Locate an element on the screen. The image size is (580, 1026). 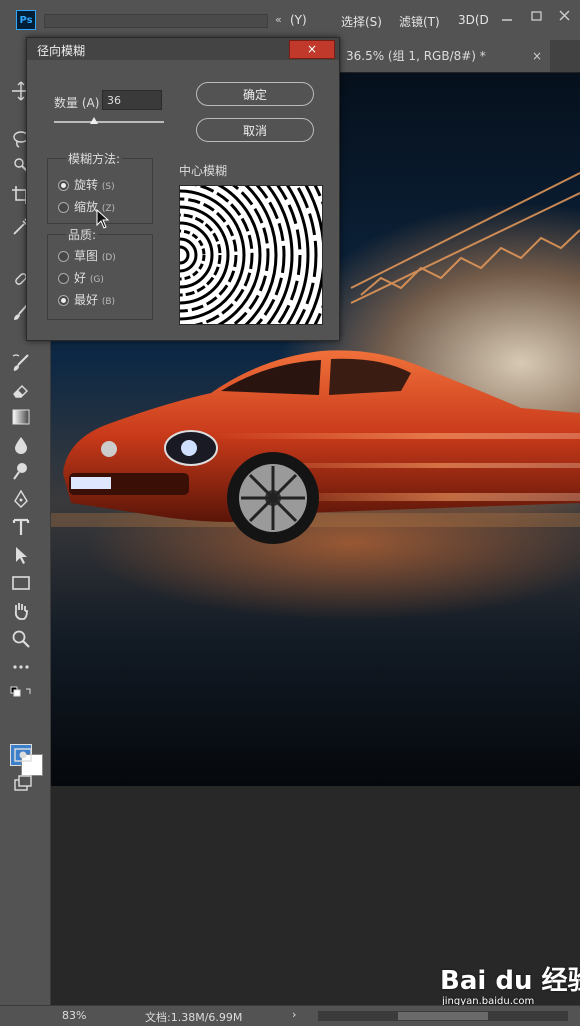
dialog-close-button: × is located at coordinates (312, 49).